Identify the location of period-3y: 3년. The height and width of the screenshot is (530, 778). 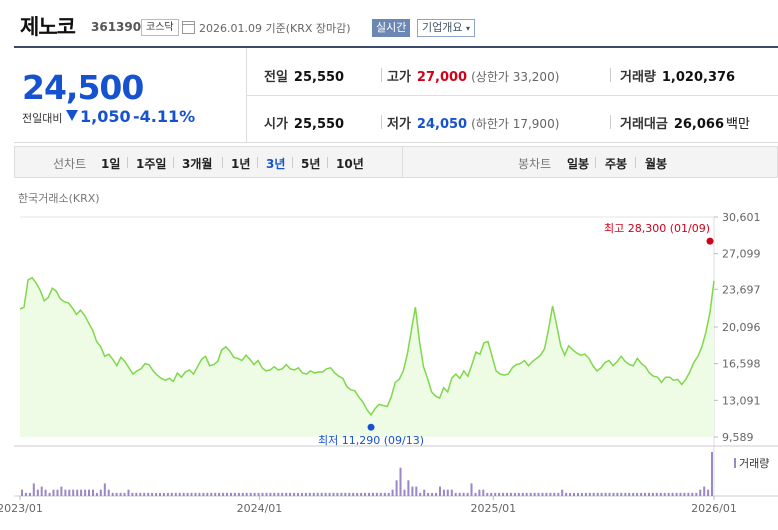
(275, 163).